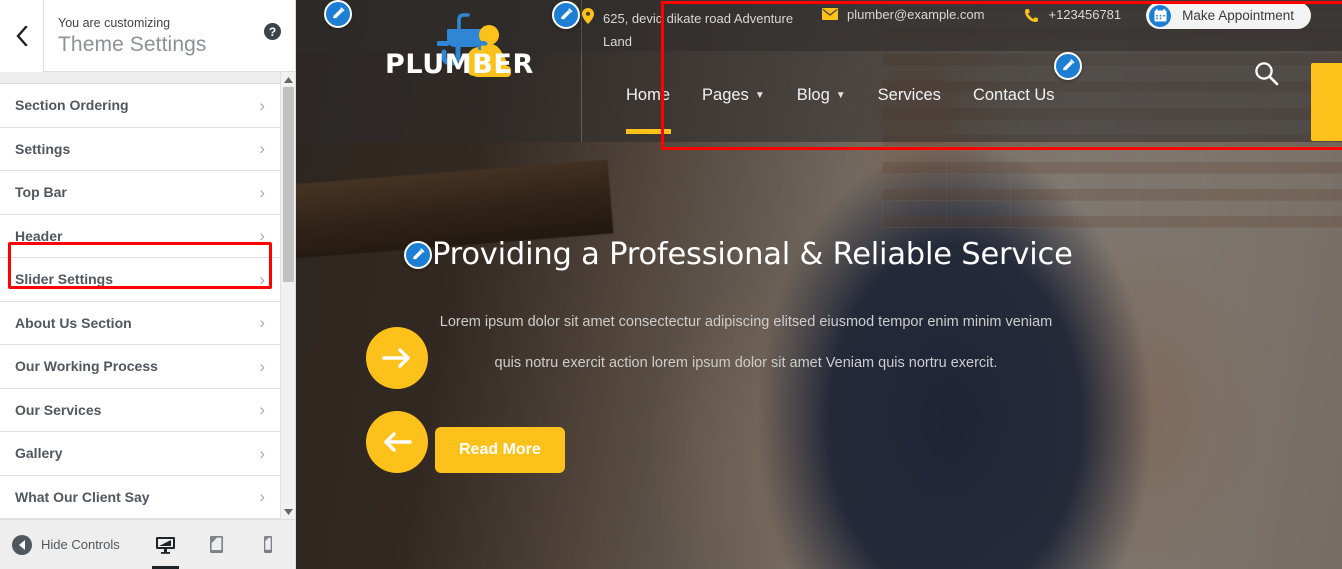 This screenshot has height=569, width=1342. I want to click on nav-label: Blog, so click(813, 95).